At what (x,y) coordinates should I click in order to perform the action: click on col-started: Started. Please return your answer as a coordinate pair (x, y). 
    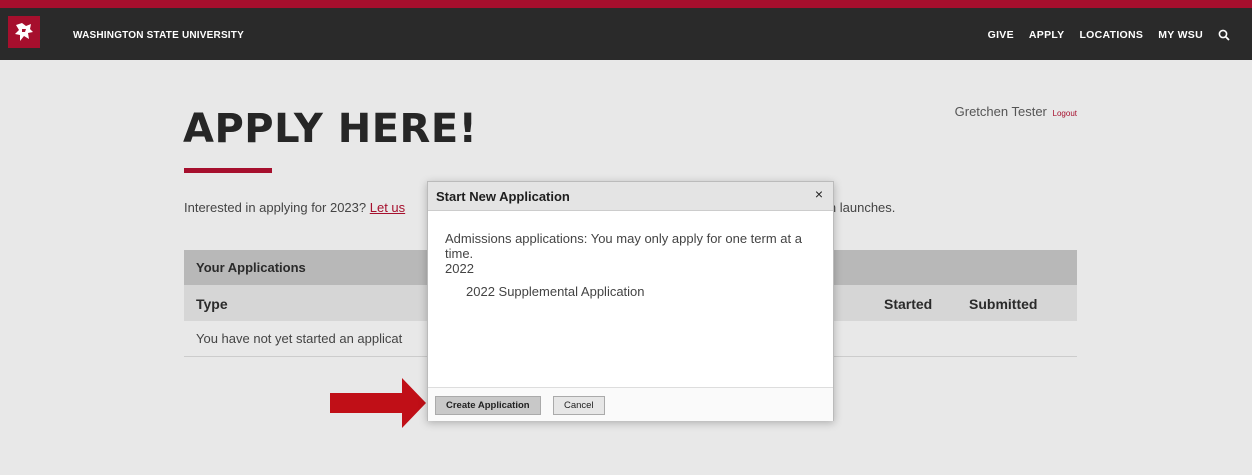
    Looking at the image, I should click on (908, 304).